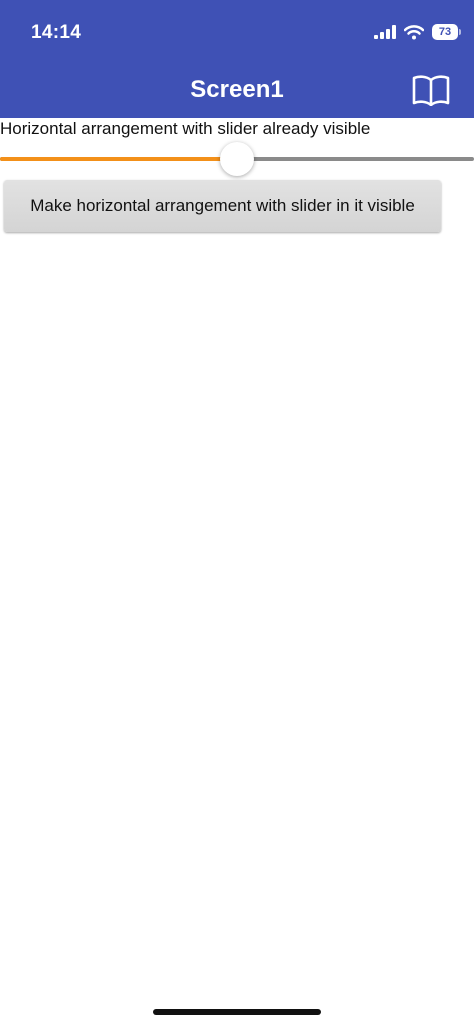  What do you see at coordinates (414, 31) in the screenshot?
I see `wifi-icon` at bounding box center [414, 31].